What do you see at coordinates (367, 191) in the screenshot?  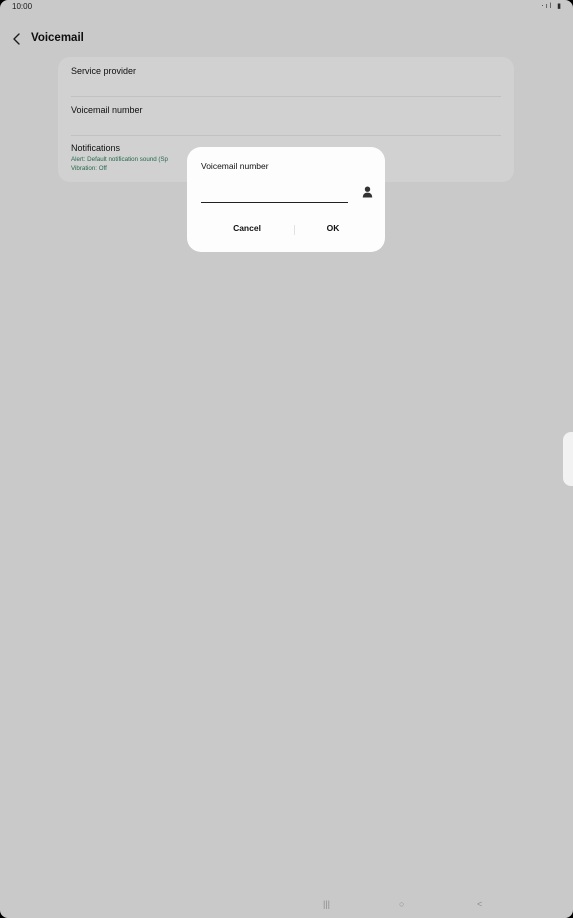 I see `contact-person-icon` at bounding box center [367, 191].